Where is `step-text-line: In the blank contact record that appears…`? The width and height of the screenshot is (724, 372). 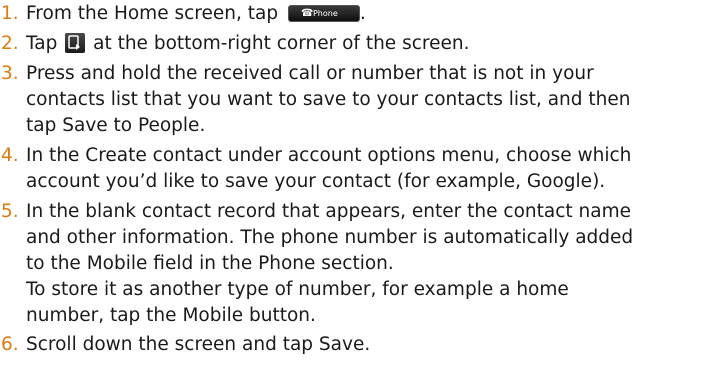
step-text-line: In the blank contact record that appears… is located at coordinates (328, 211).